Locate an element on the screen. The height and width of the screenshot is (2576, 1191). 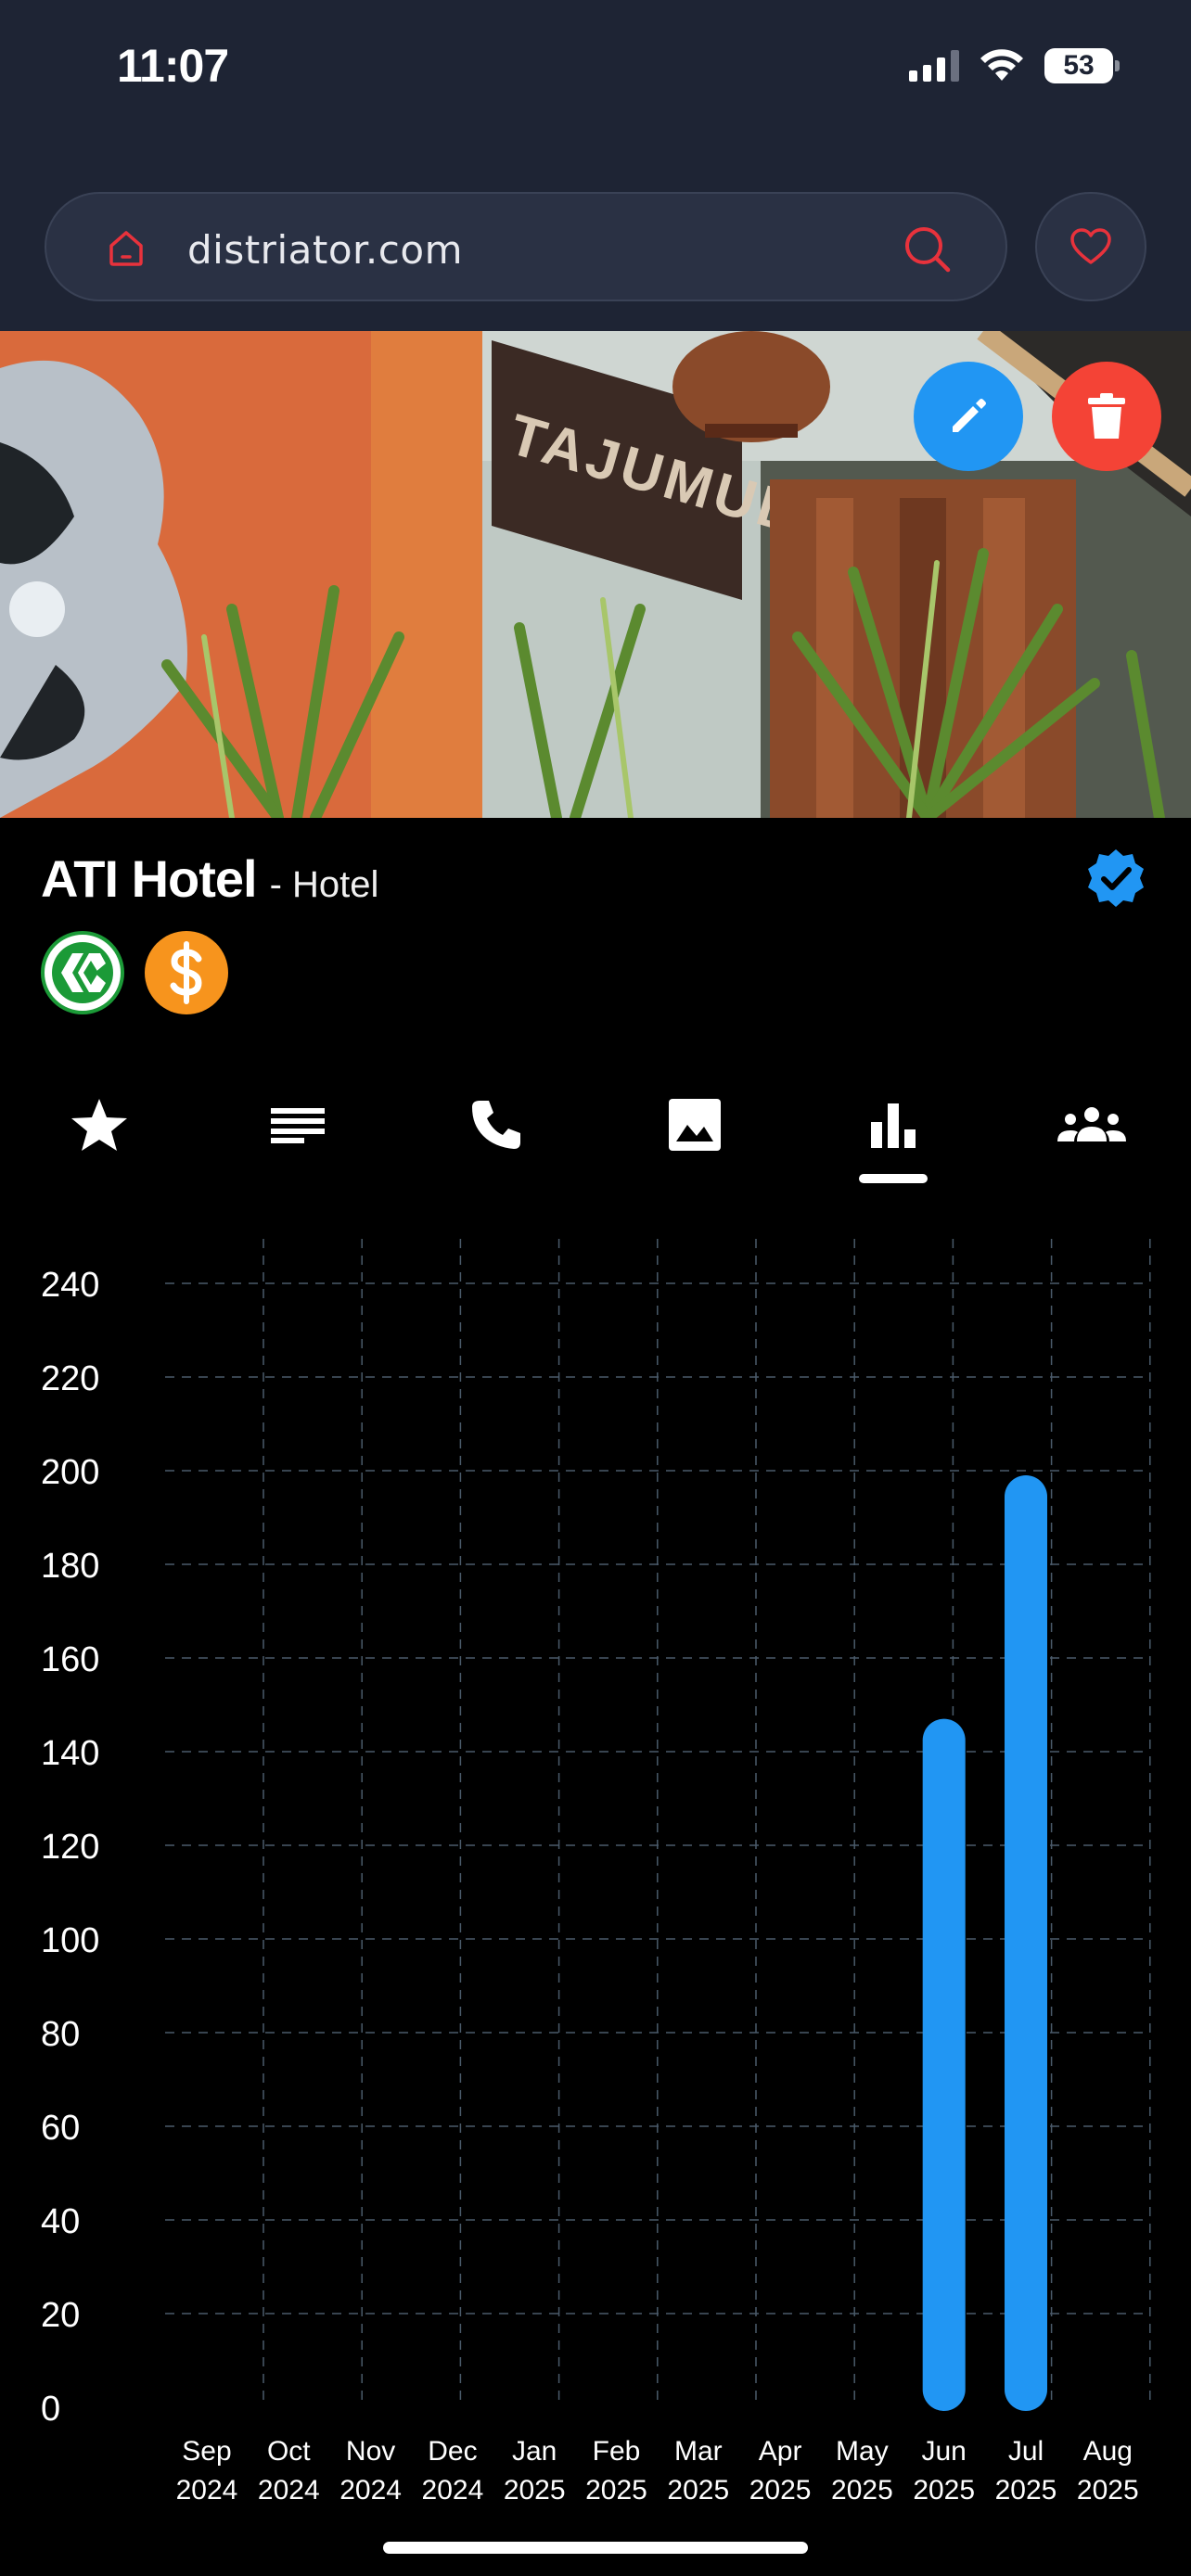
favorite-button is located at coordinates (1090, 246).